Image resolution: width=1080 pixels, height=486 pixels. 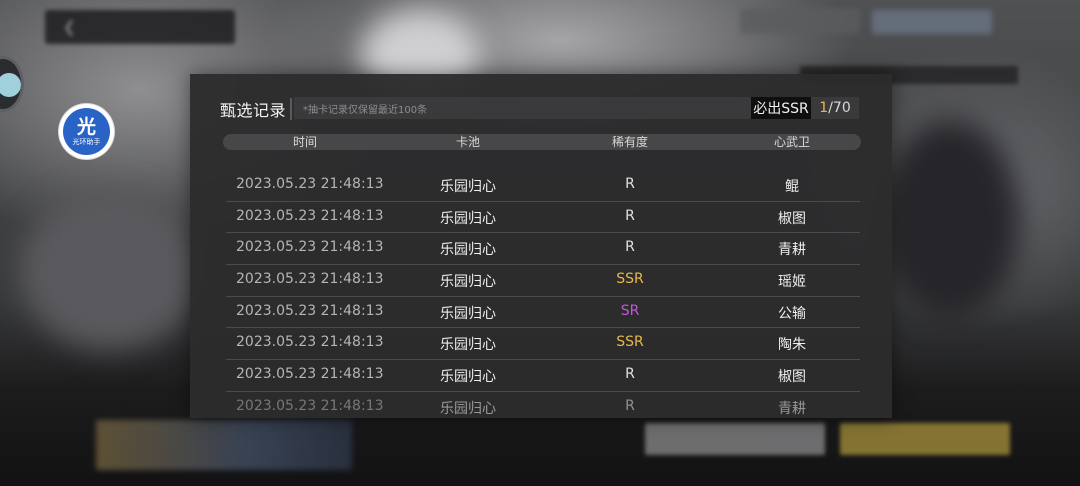 What do you see at coordinates (305, 142) in the screenshot?
I see `column-header-time: 时间` at bounding box center [305, 142].